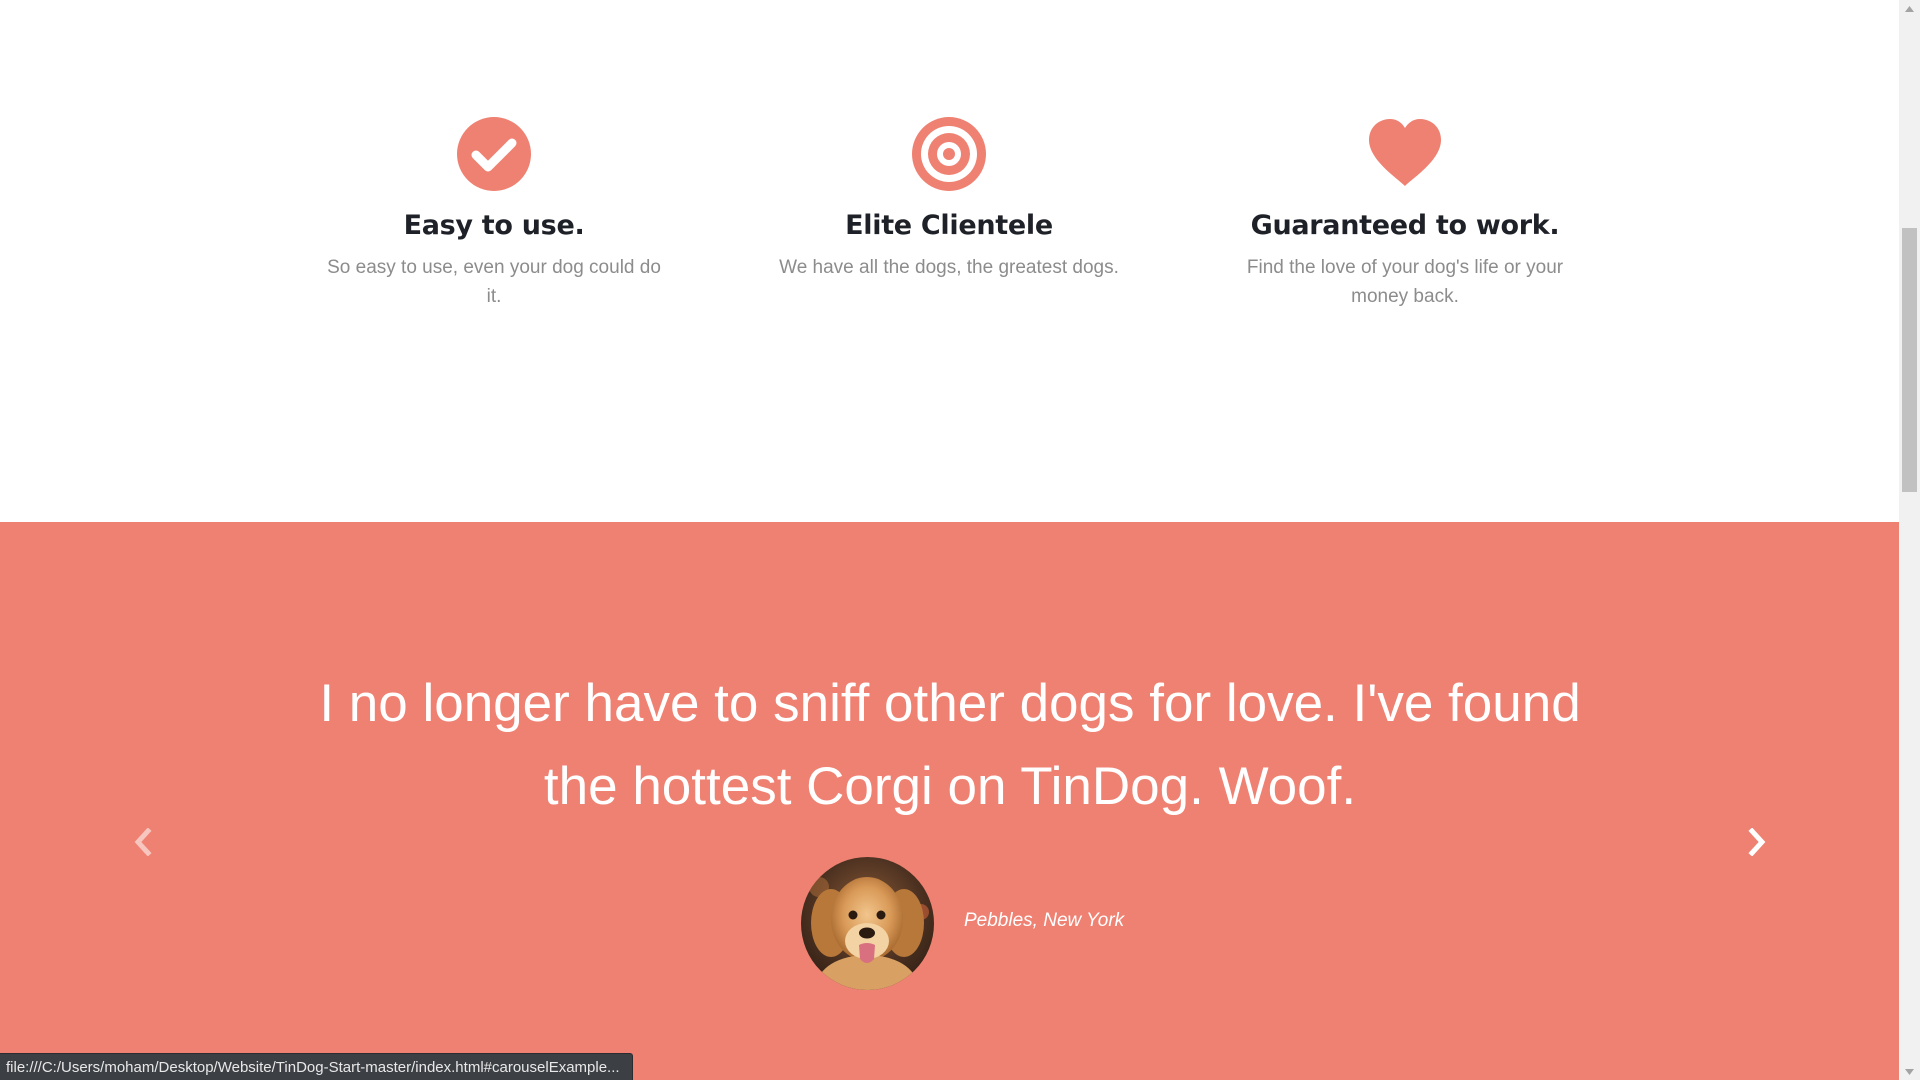  I want to click on caret-up-icon, so click(1909, 8).